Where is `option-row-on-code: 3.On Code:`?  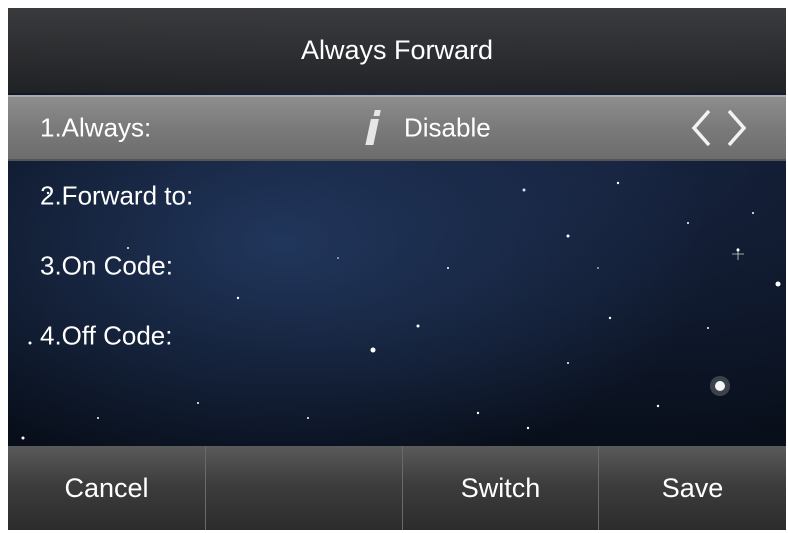 option-row-on-code: 3.On Code: is located at coordinates (397, 266).